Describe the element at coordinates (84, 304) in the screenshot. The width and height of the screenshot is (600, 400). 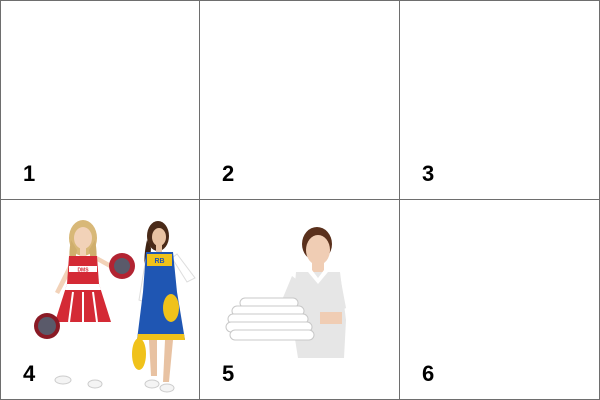
I see `cheerleader-red: DMS` at that location.